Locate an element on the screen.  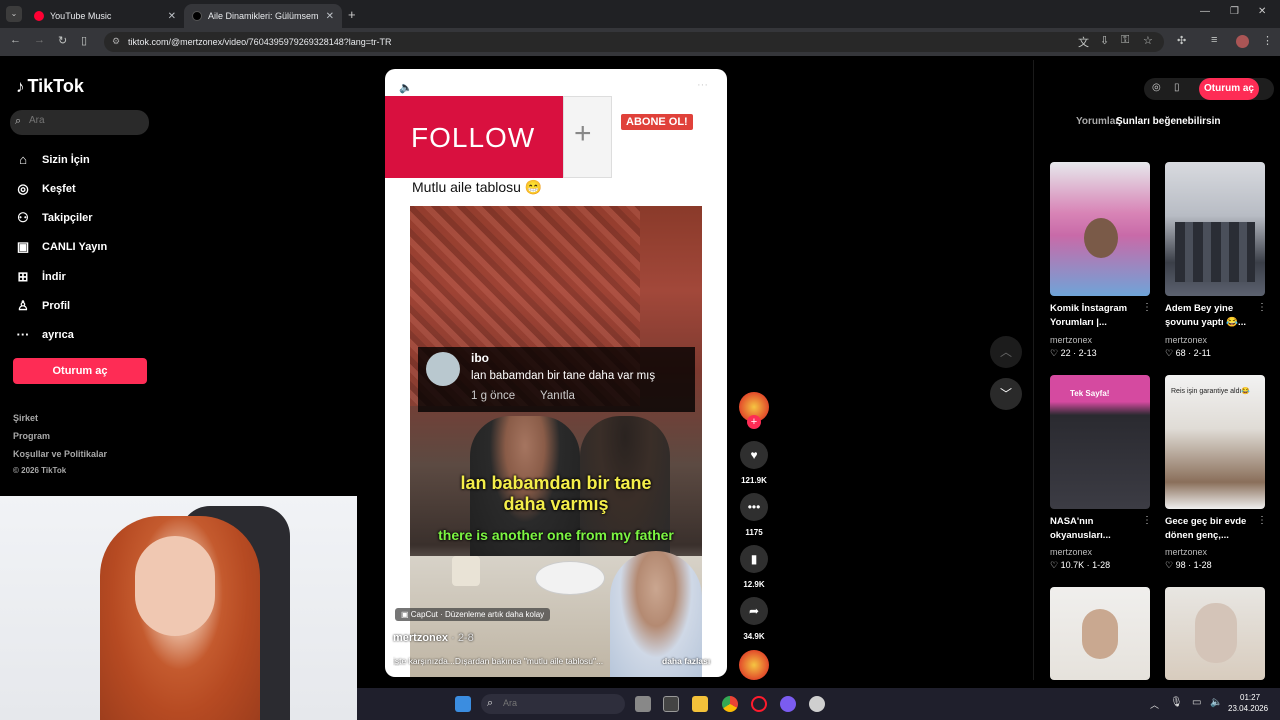
cup is located at coordinates (466, 571).